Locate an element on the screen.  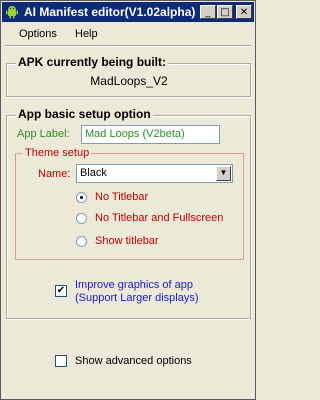
theme-select-value: Black is located at coordinates (93, 173).